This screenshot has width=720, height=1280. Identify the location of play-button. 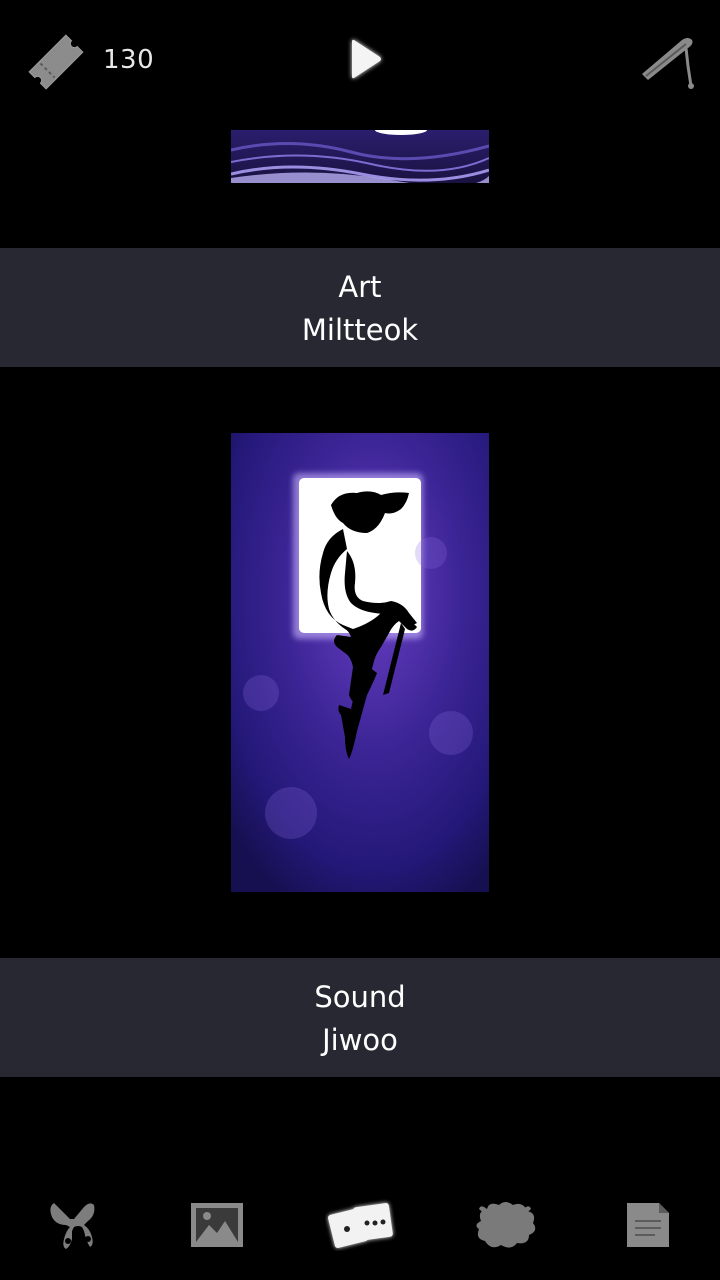
(366, 59).